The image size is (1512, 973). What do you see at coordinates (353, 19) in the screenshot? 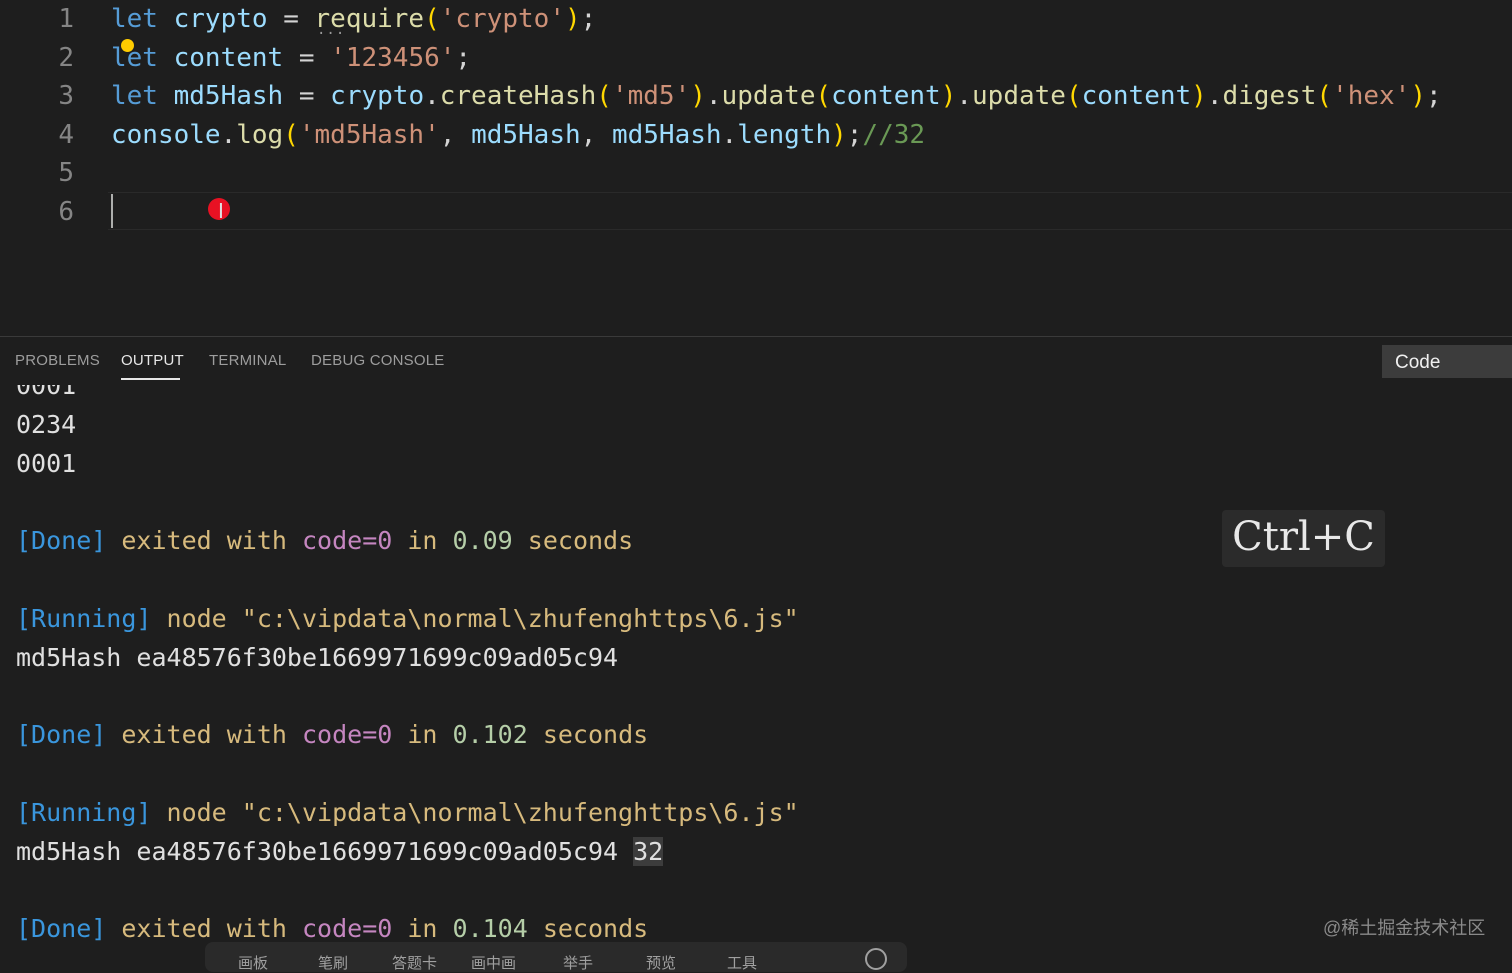
I see `line-content: let crypto = require('crypto');` at bounding box center [353, 19].